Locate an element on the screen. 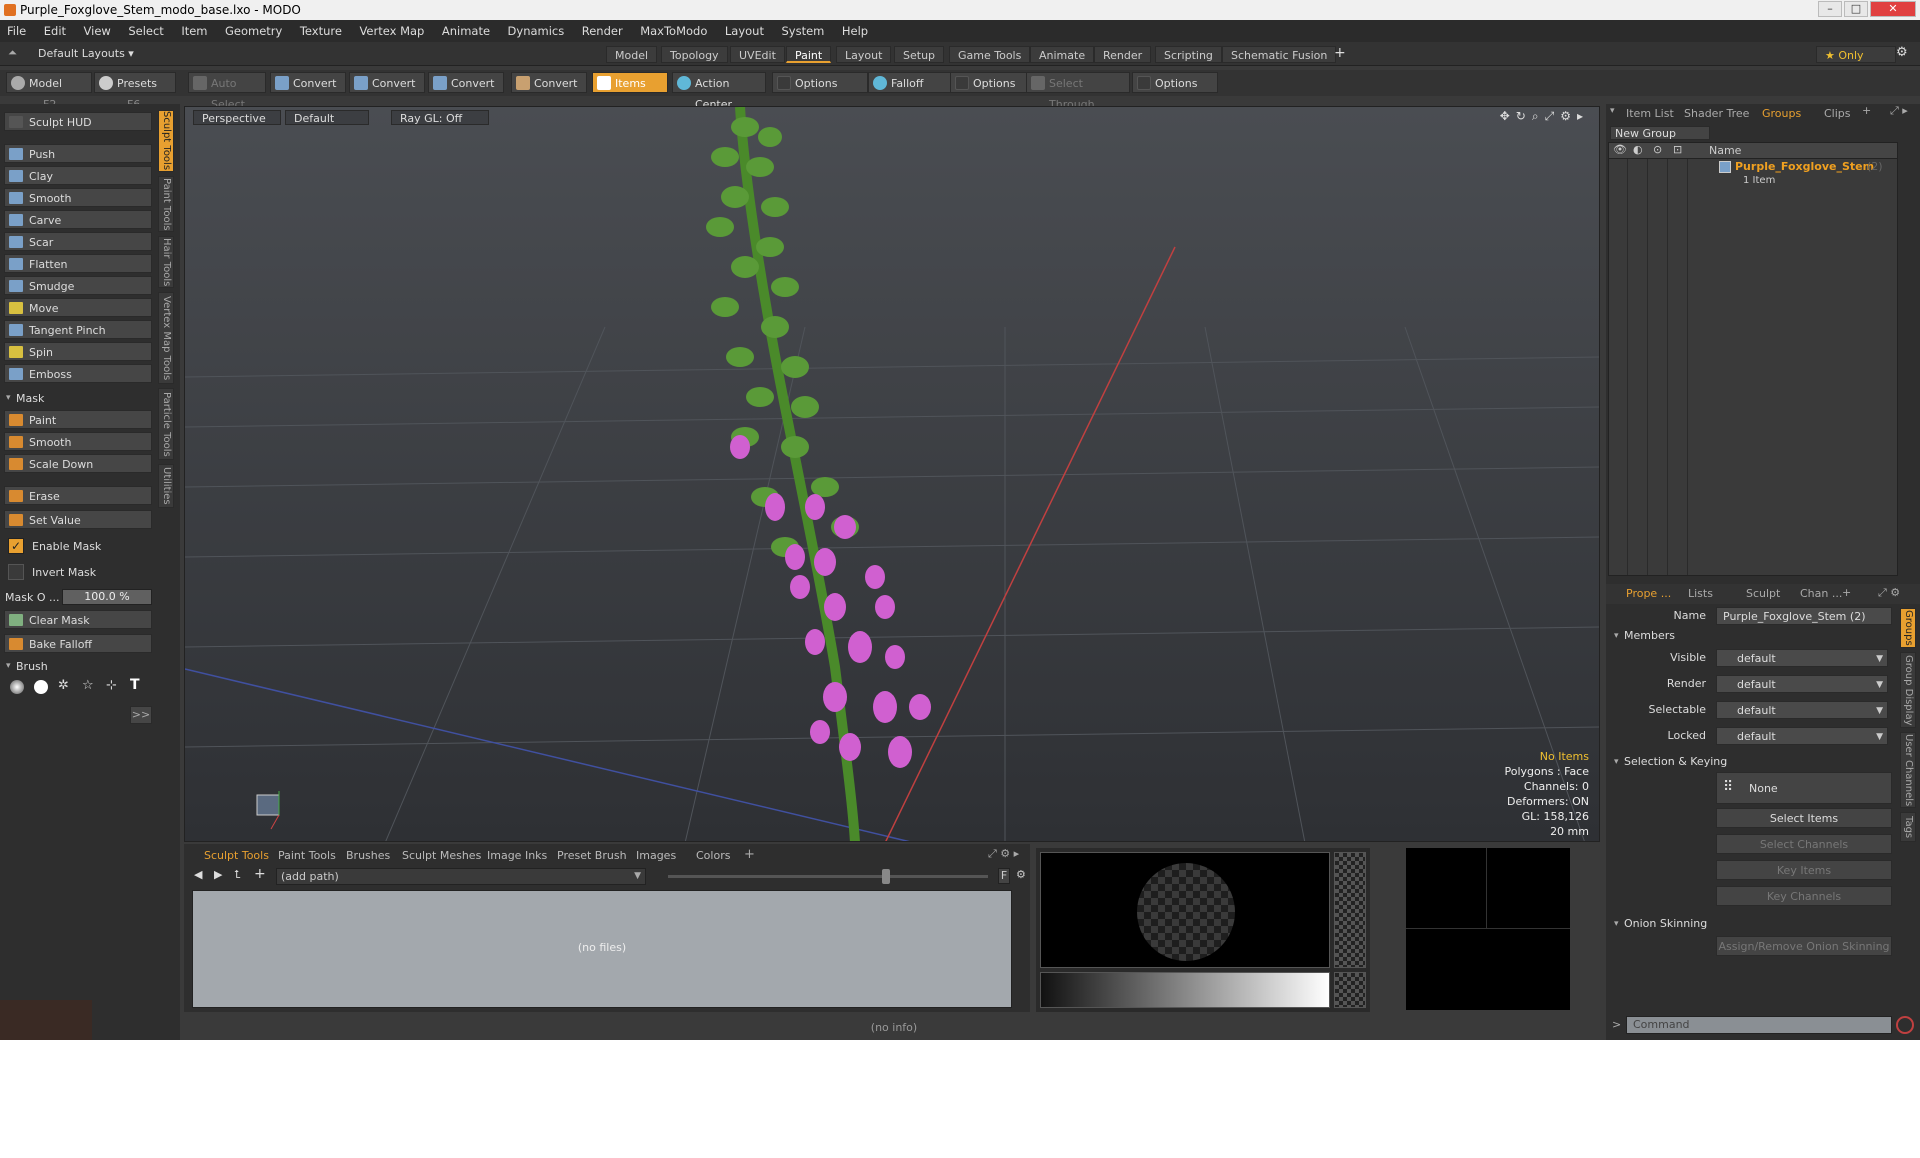 This screenshot has height=1158, width=1920. ptab-options-icons: ⤢ ⚙ is located at coordinates (1889, 593).